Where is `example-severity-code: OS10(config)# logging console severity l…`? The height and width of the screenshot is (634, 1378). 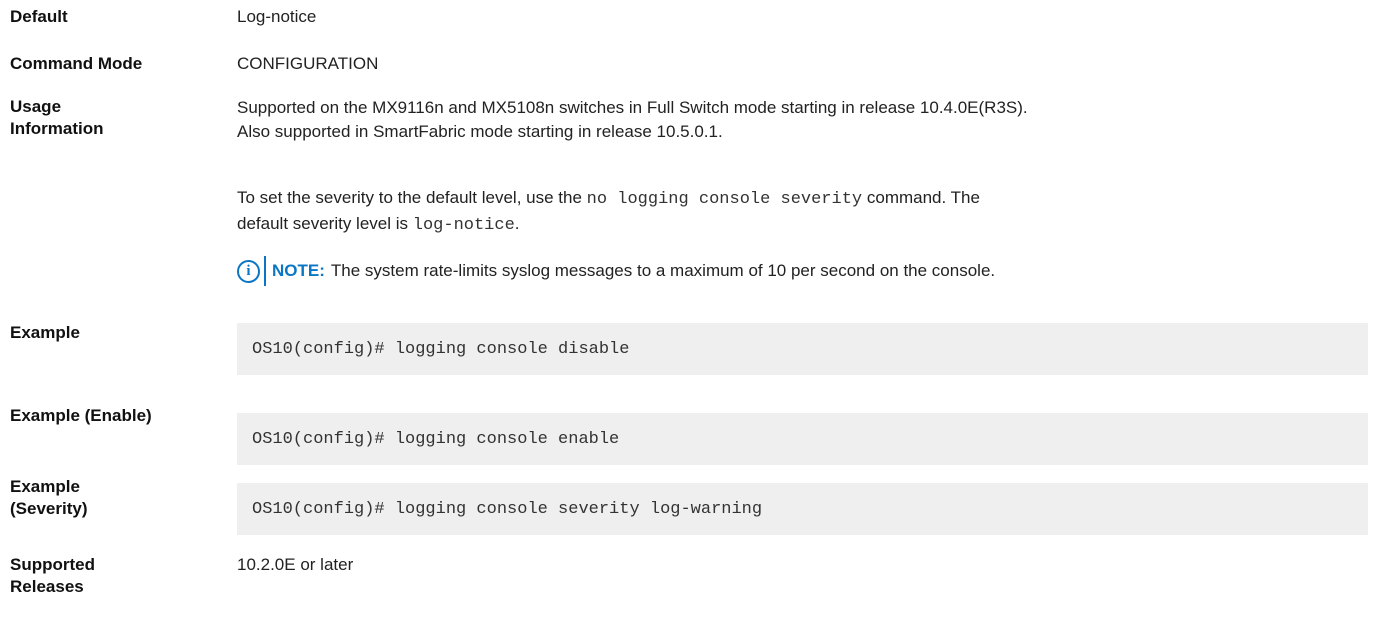 example-severity-code: OS10(config)# logging console severity l… is located at coordinates (507, 509).